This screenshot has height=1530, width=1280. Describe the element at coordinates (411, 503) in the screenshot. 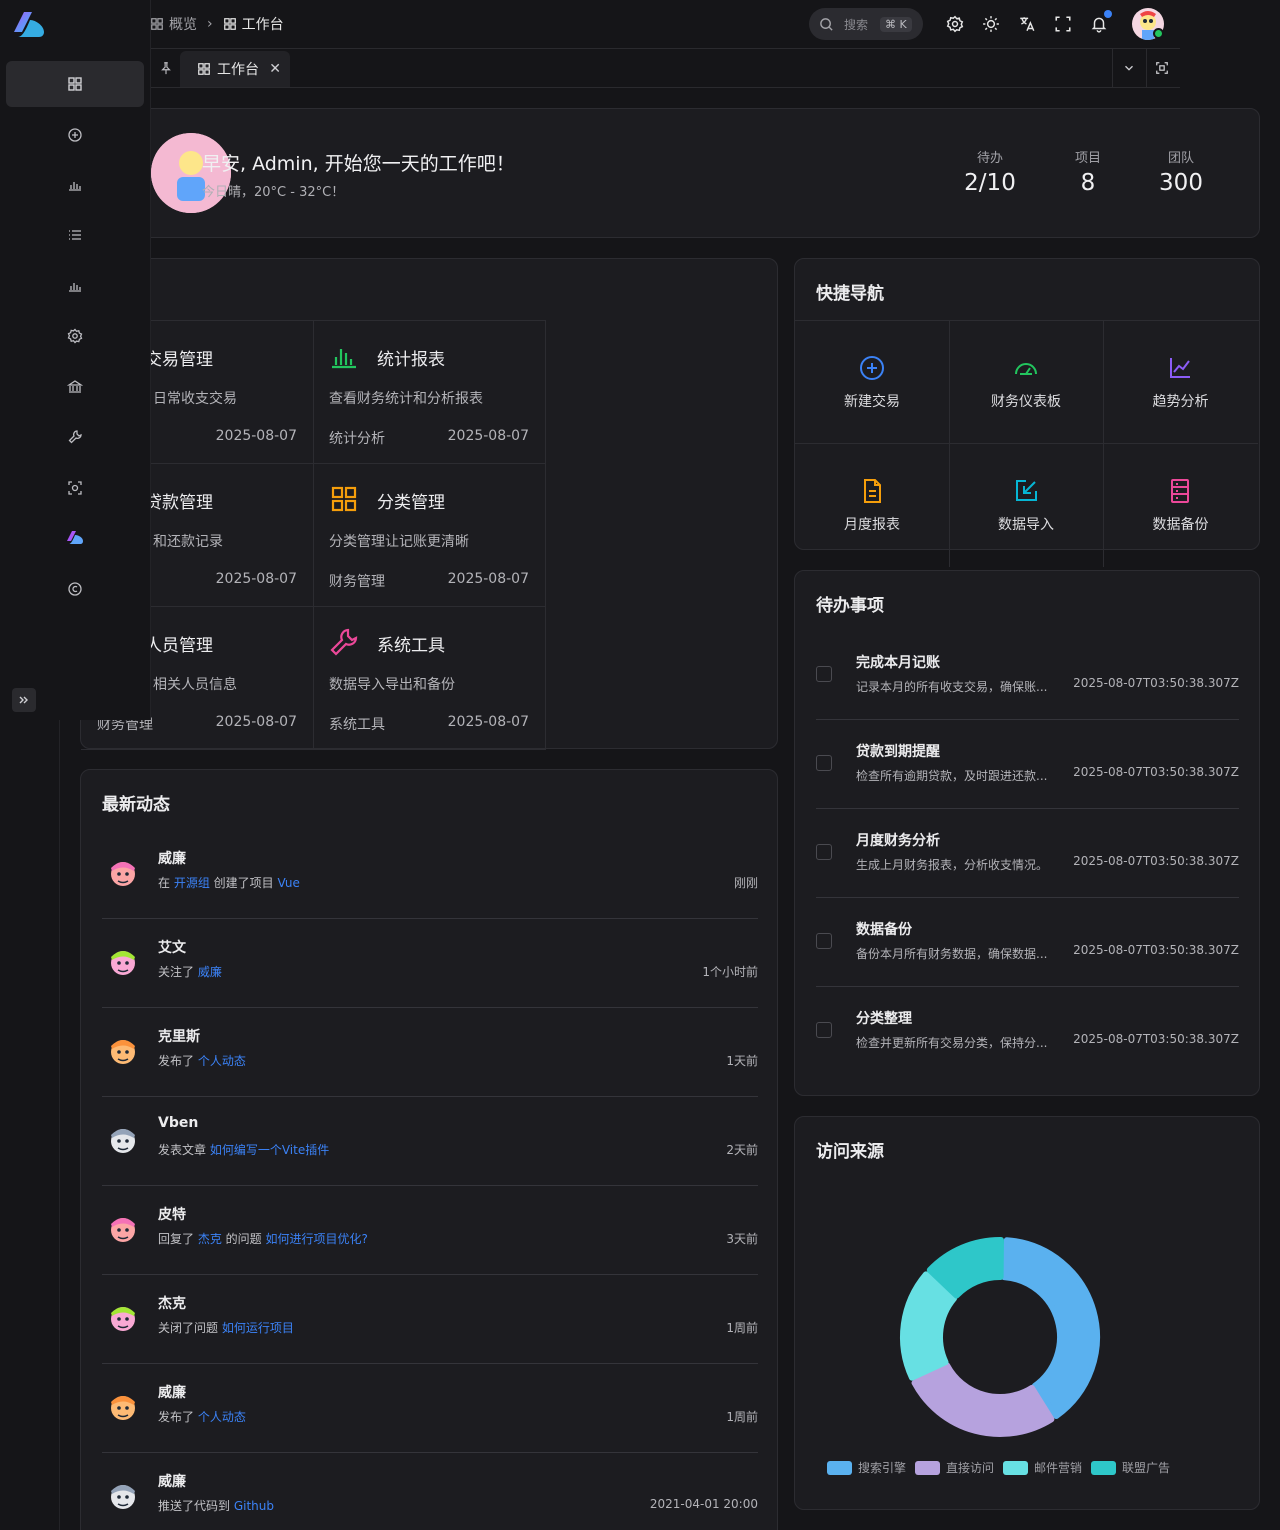

I see `project-title: 分类管理` at that location.